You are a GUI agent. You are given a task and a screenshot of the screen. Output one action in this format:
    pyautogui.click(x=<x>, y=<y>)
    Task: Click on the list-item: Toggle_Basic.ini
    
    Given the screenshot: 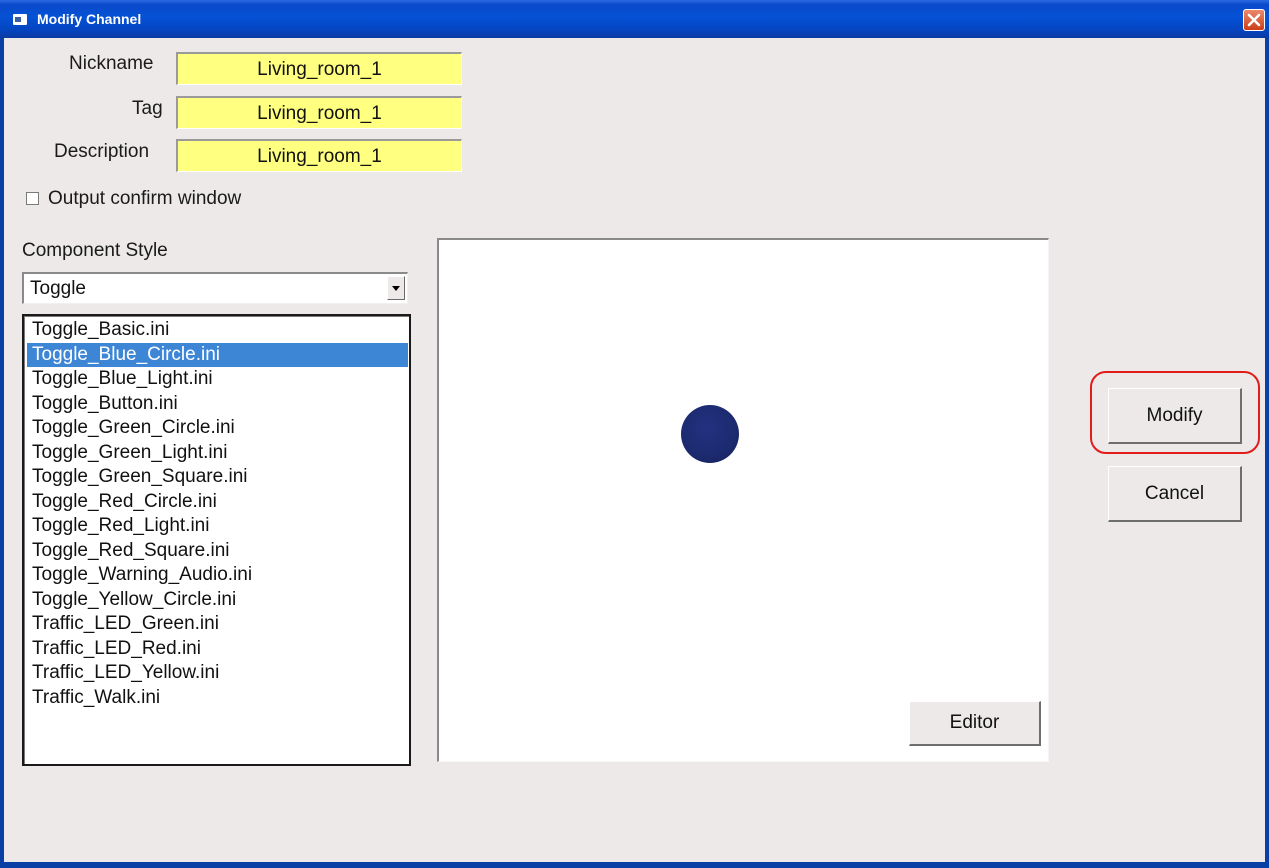 What is the action you would take?
    pyautogui.click(x=217, y=330)
    